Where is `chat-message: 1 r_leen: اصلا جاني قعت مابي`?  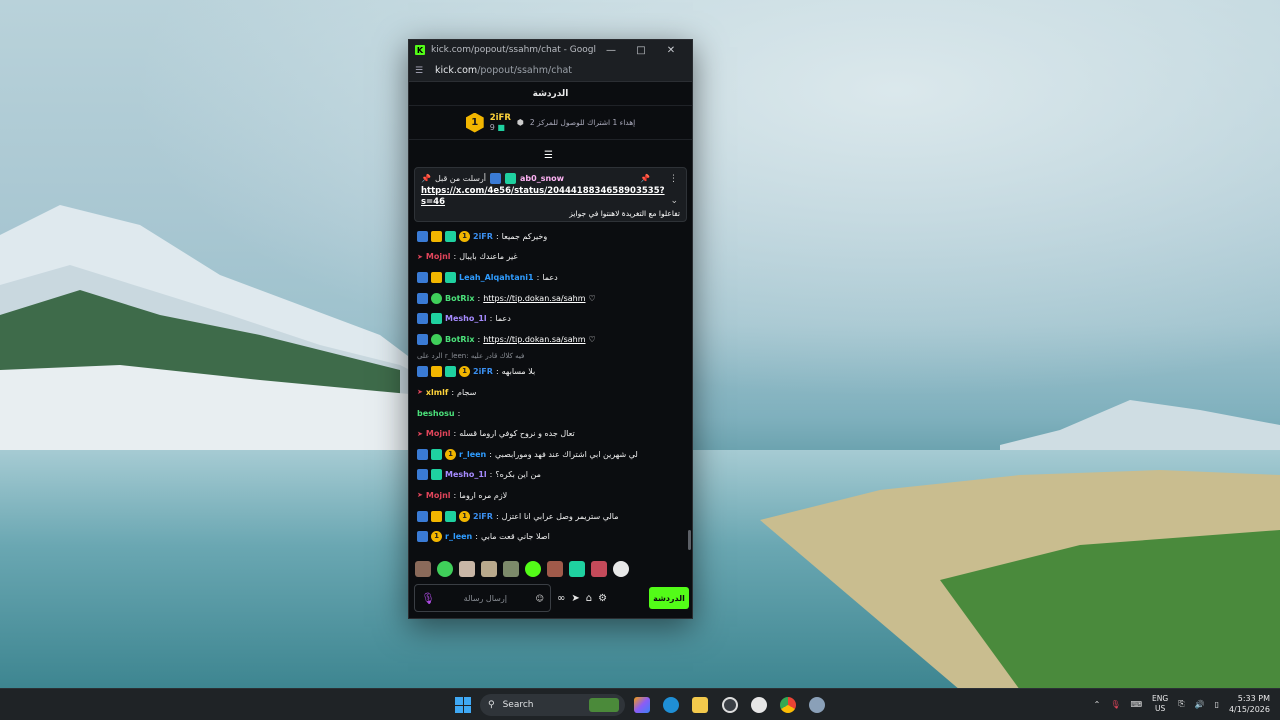
chat-message: 1 r_leen: اصلا جاني قعت مابي is located at coordinates (550, 536).